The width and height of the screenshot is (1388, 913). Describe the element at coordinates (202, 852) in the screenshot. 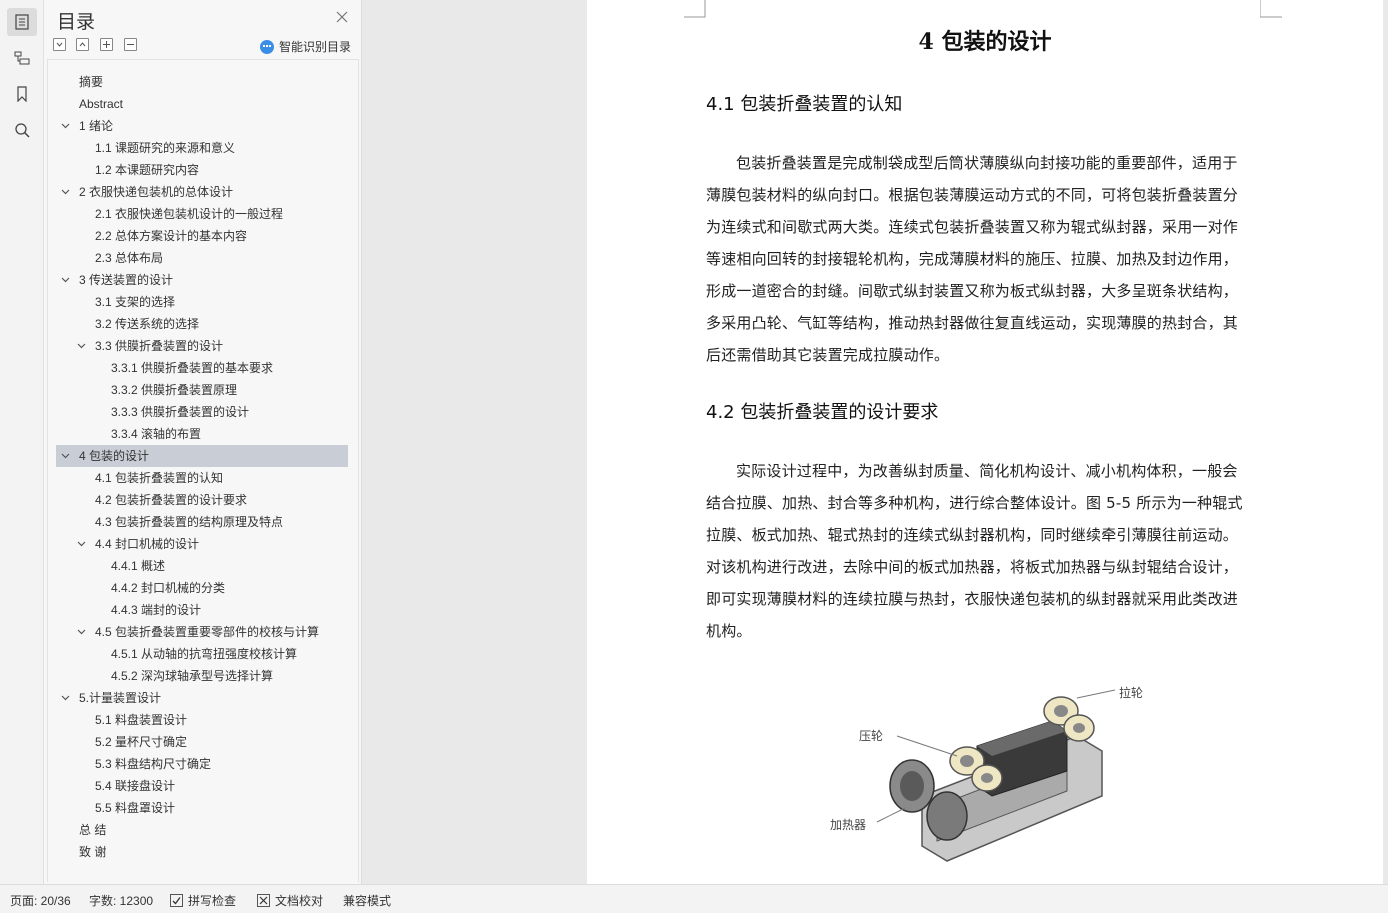

I see `toc-item: 致 谢` at that location.